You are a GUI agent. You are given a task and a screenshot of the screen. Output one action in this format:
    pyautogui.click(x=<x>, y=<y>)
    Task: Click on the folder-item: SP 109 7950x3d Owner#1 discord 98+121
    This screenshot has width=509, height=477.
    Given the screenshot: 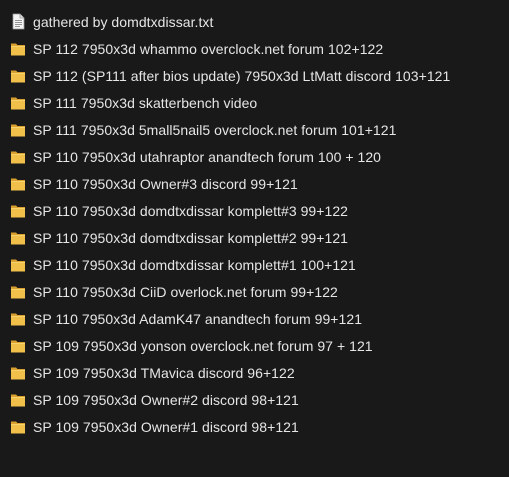 What is the action you would take?
    pyautogui.click(x=254, y=426)
    